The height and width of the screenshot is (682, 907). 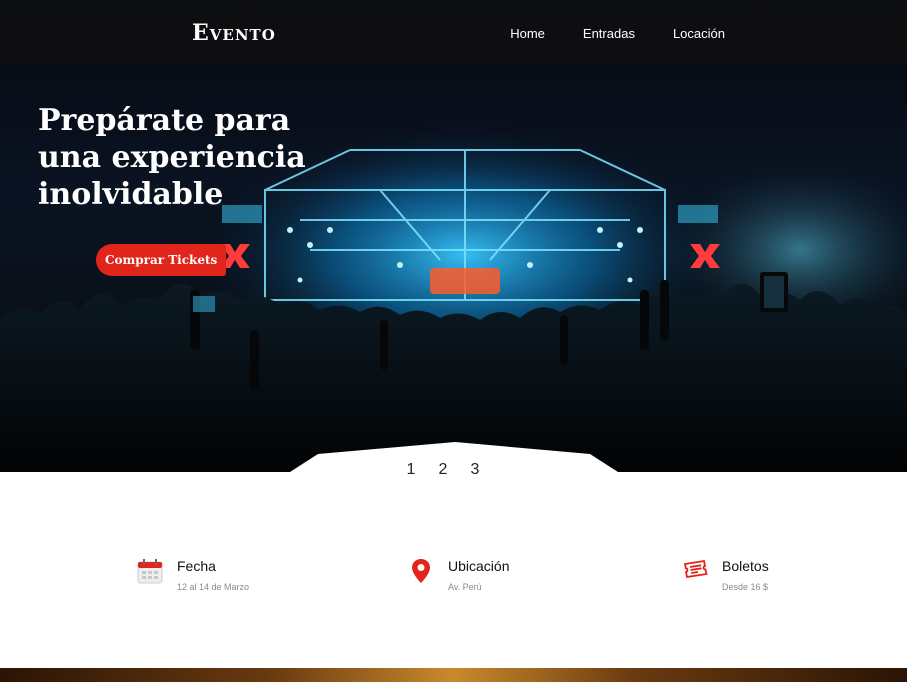 I want to click on nav-links: Home Entradas Locación, so click(x=617, y=33).